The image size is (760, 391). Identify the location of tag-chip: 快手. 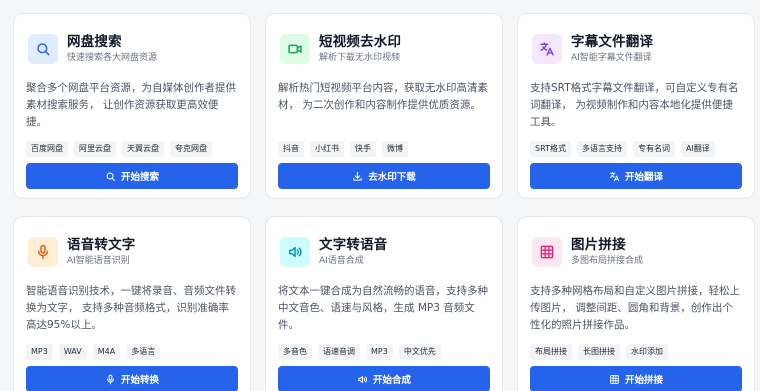
(363, 149).